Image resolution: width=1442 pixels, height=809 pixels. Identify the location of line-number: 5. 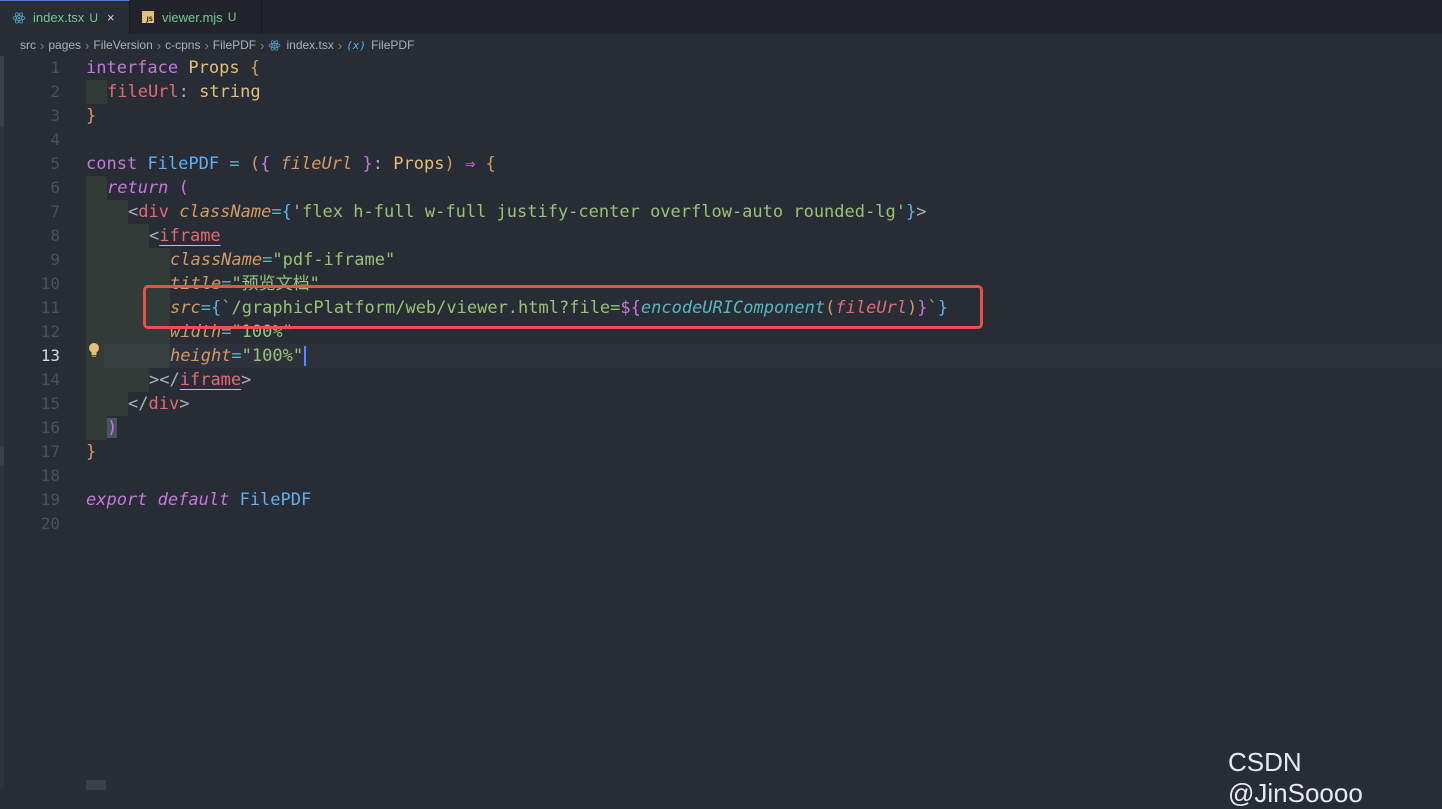
(55, 163).